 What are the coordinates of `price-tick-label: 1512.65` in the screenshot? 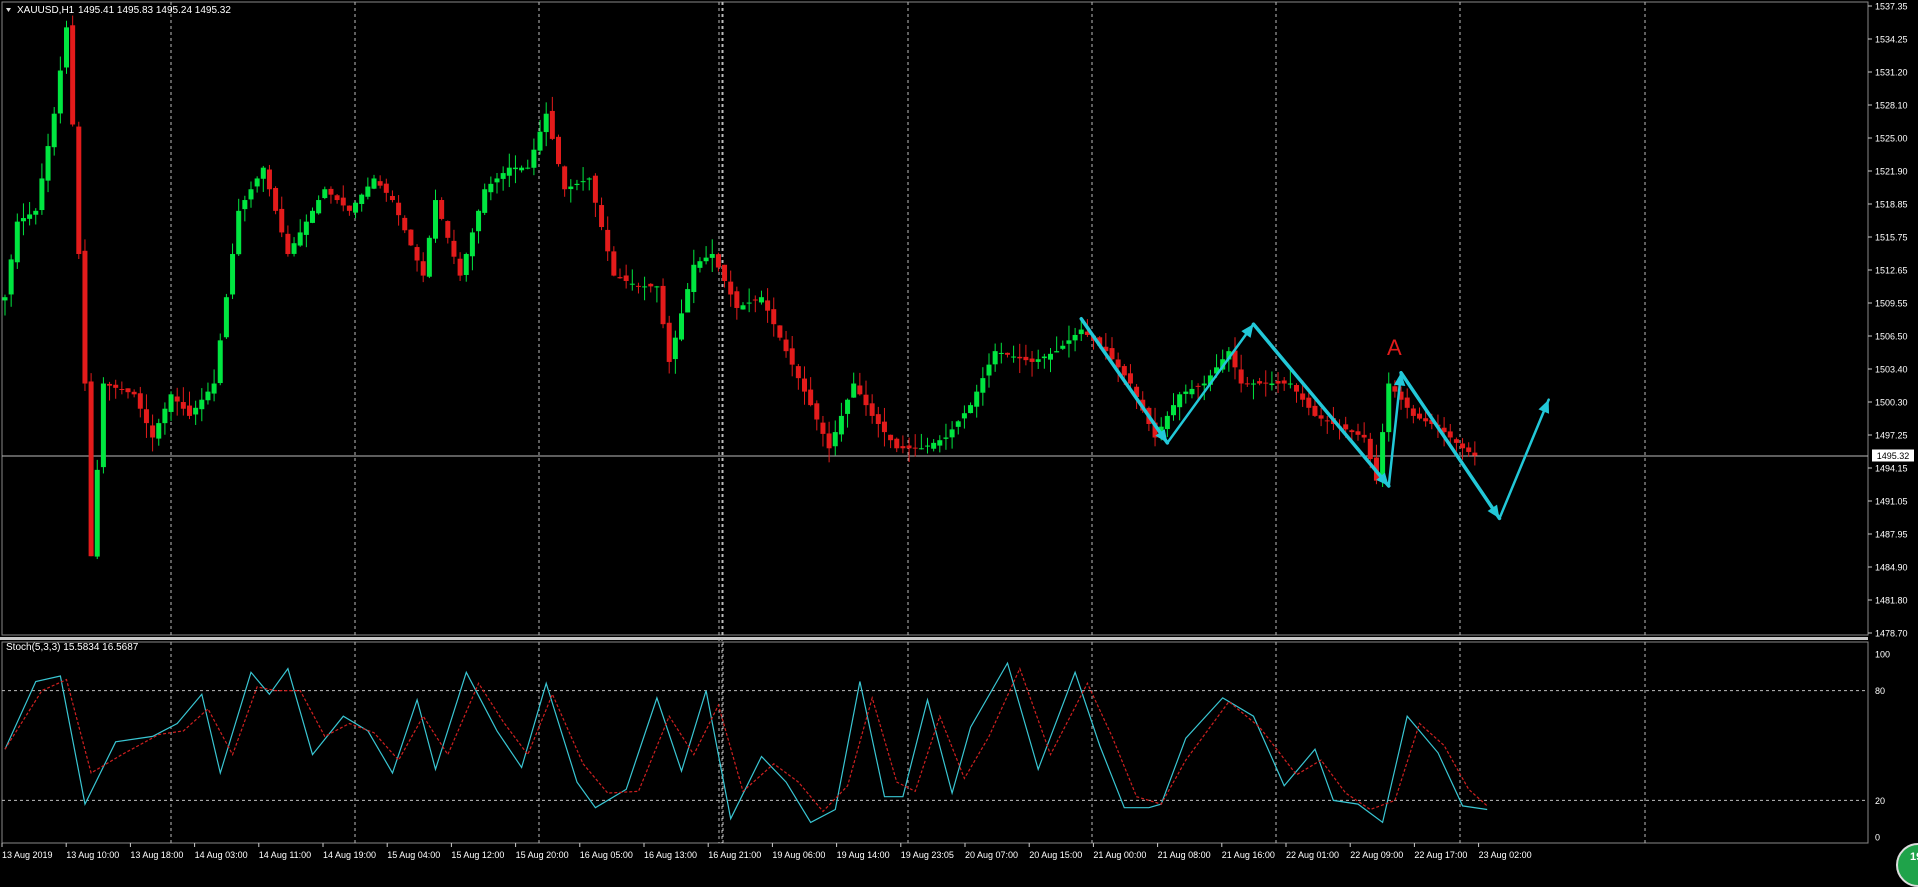 It's located at (1891, 271).